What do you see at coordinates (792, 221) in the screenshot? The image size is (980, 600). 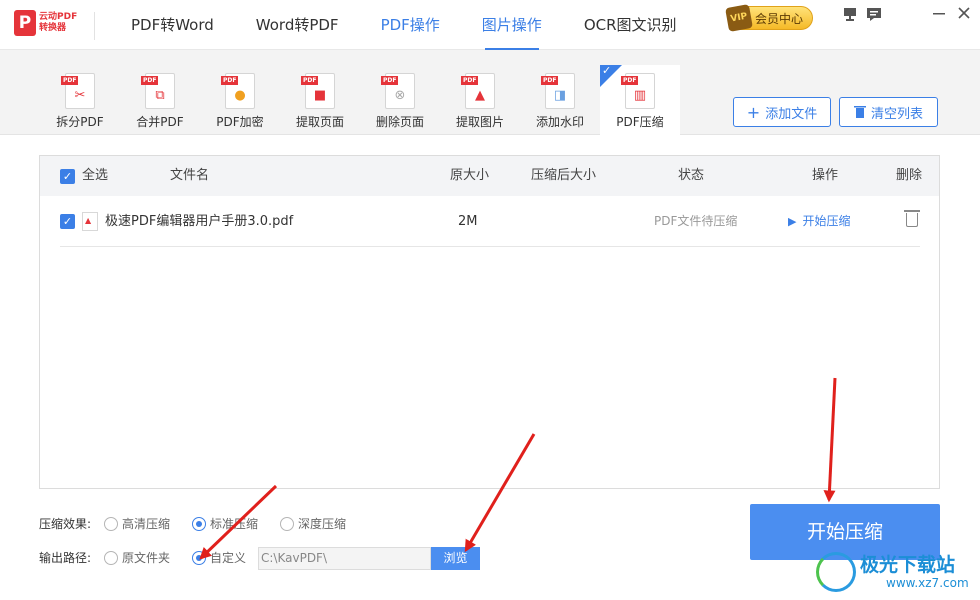 I see `play-icon: ▶` at bounding box center [792, 221].